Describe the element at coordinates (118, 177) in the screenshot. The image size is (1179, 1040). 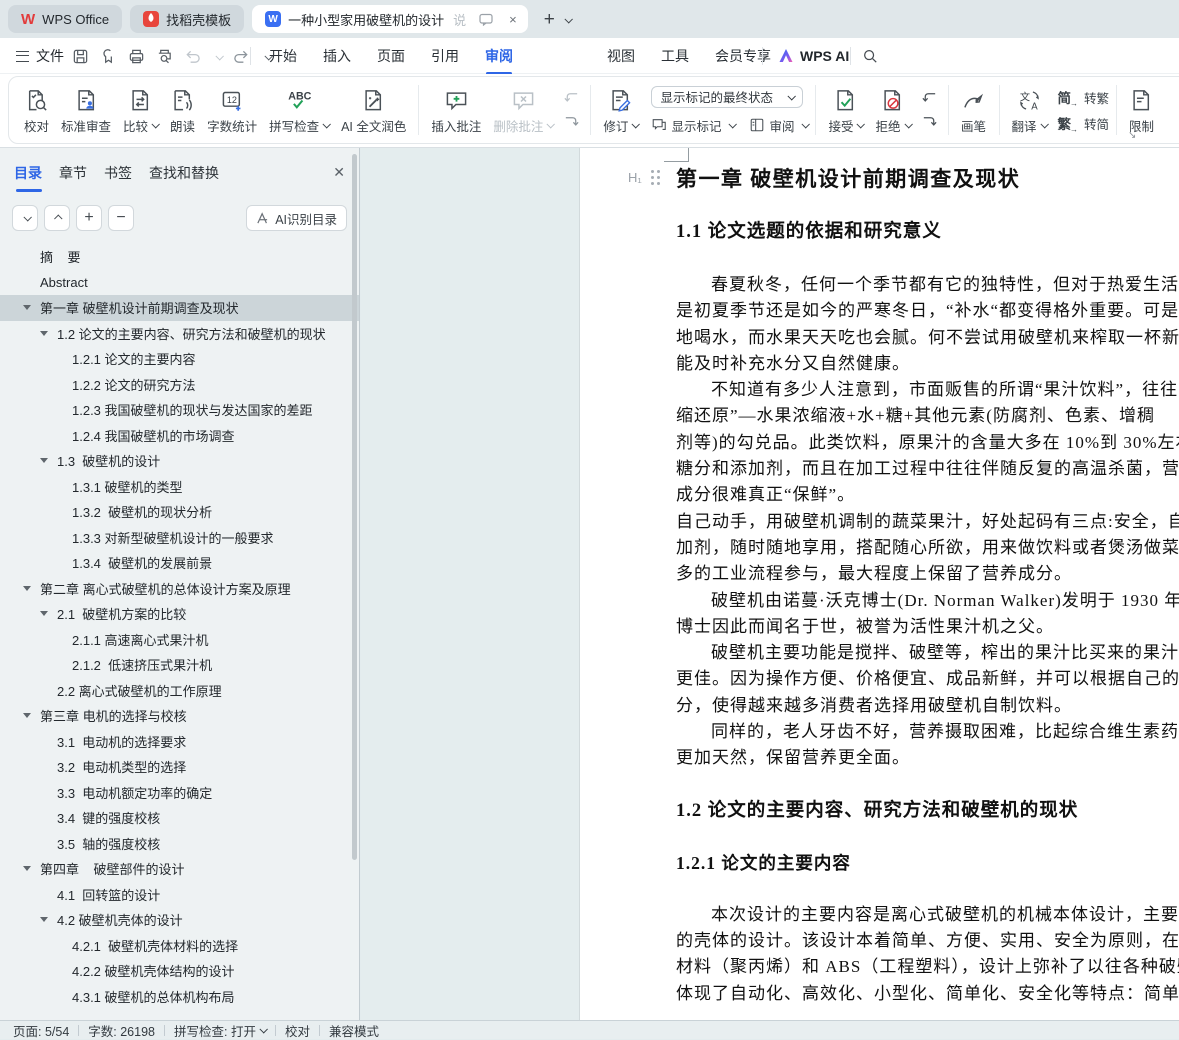
I see `navigation-tab: 书签` at that location.